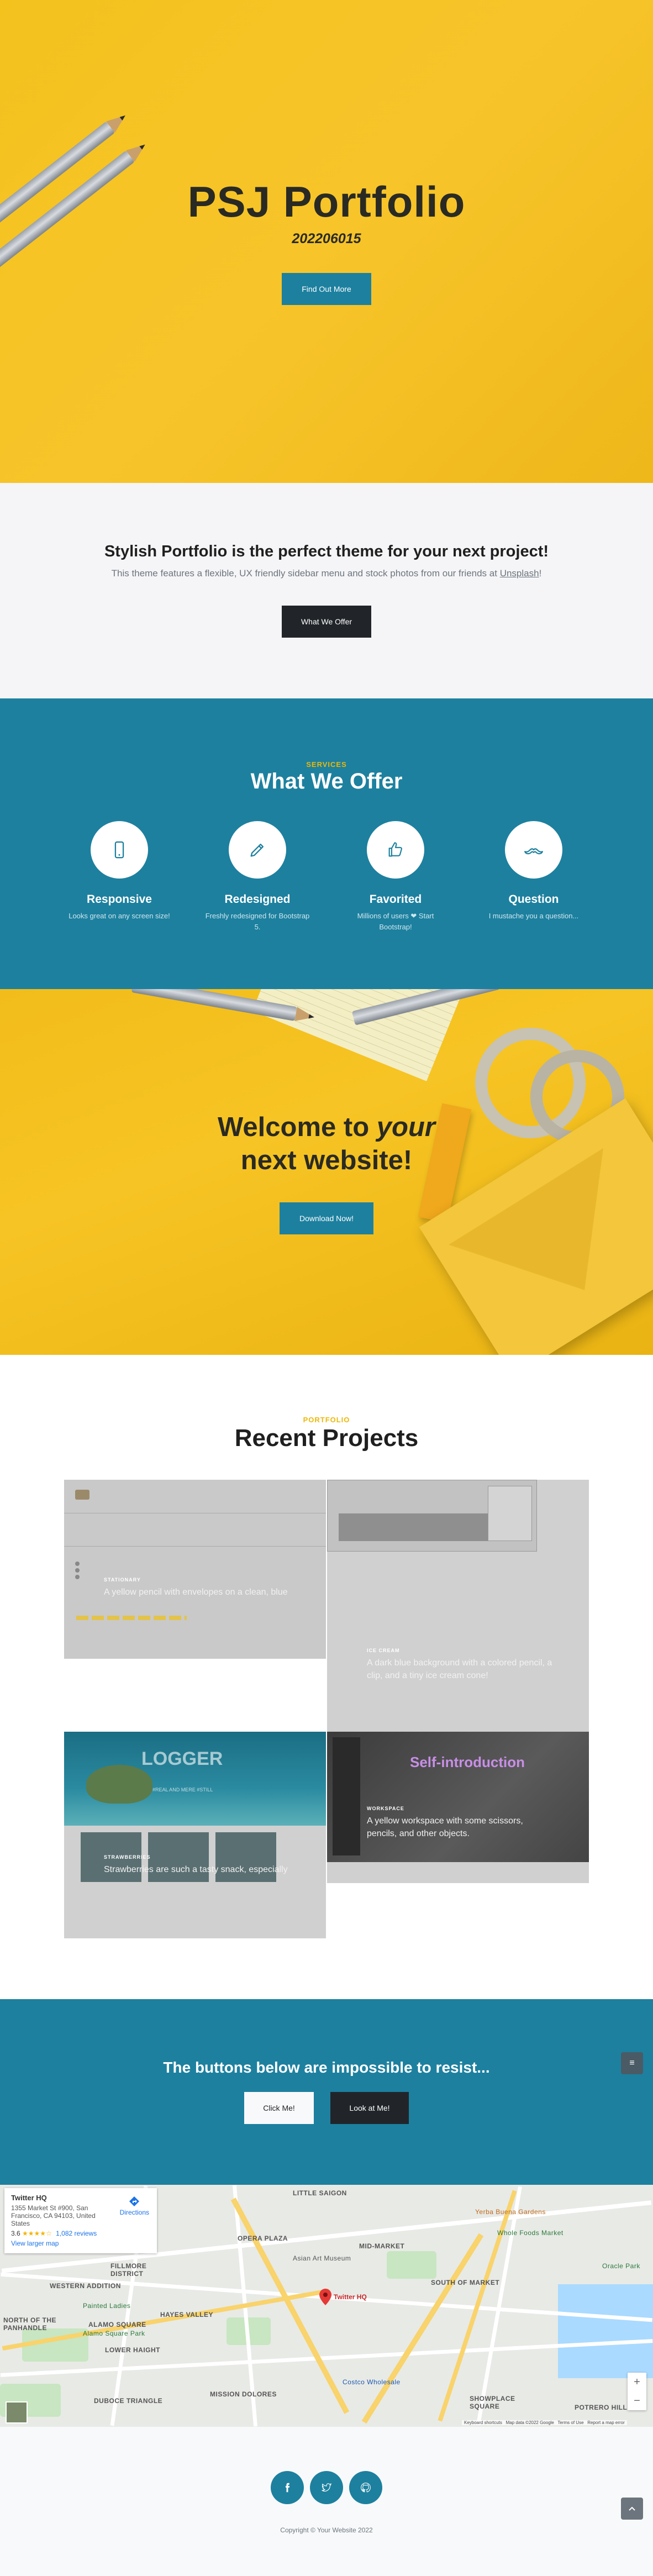 Image resolution: width=653 pixels, height=2576 pixels. Describe the element at coordinates (182, 1758) in the screenshot. I see `logger-title: LOGGER` at that location.